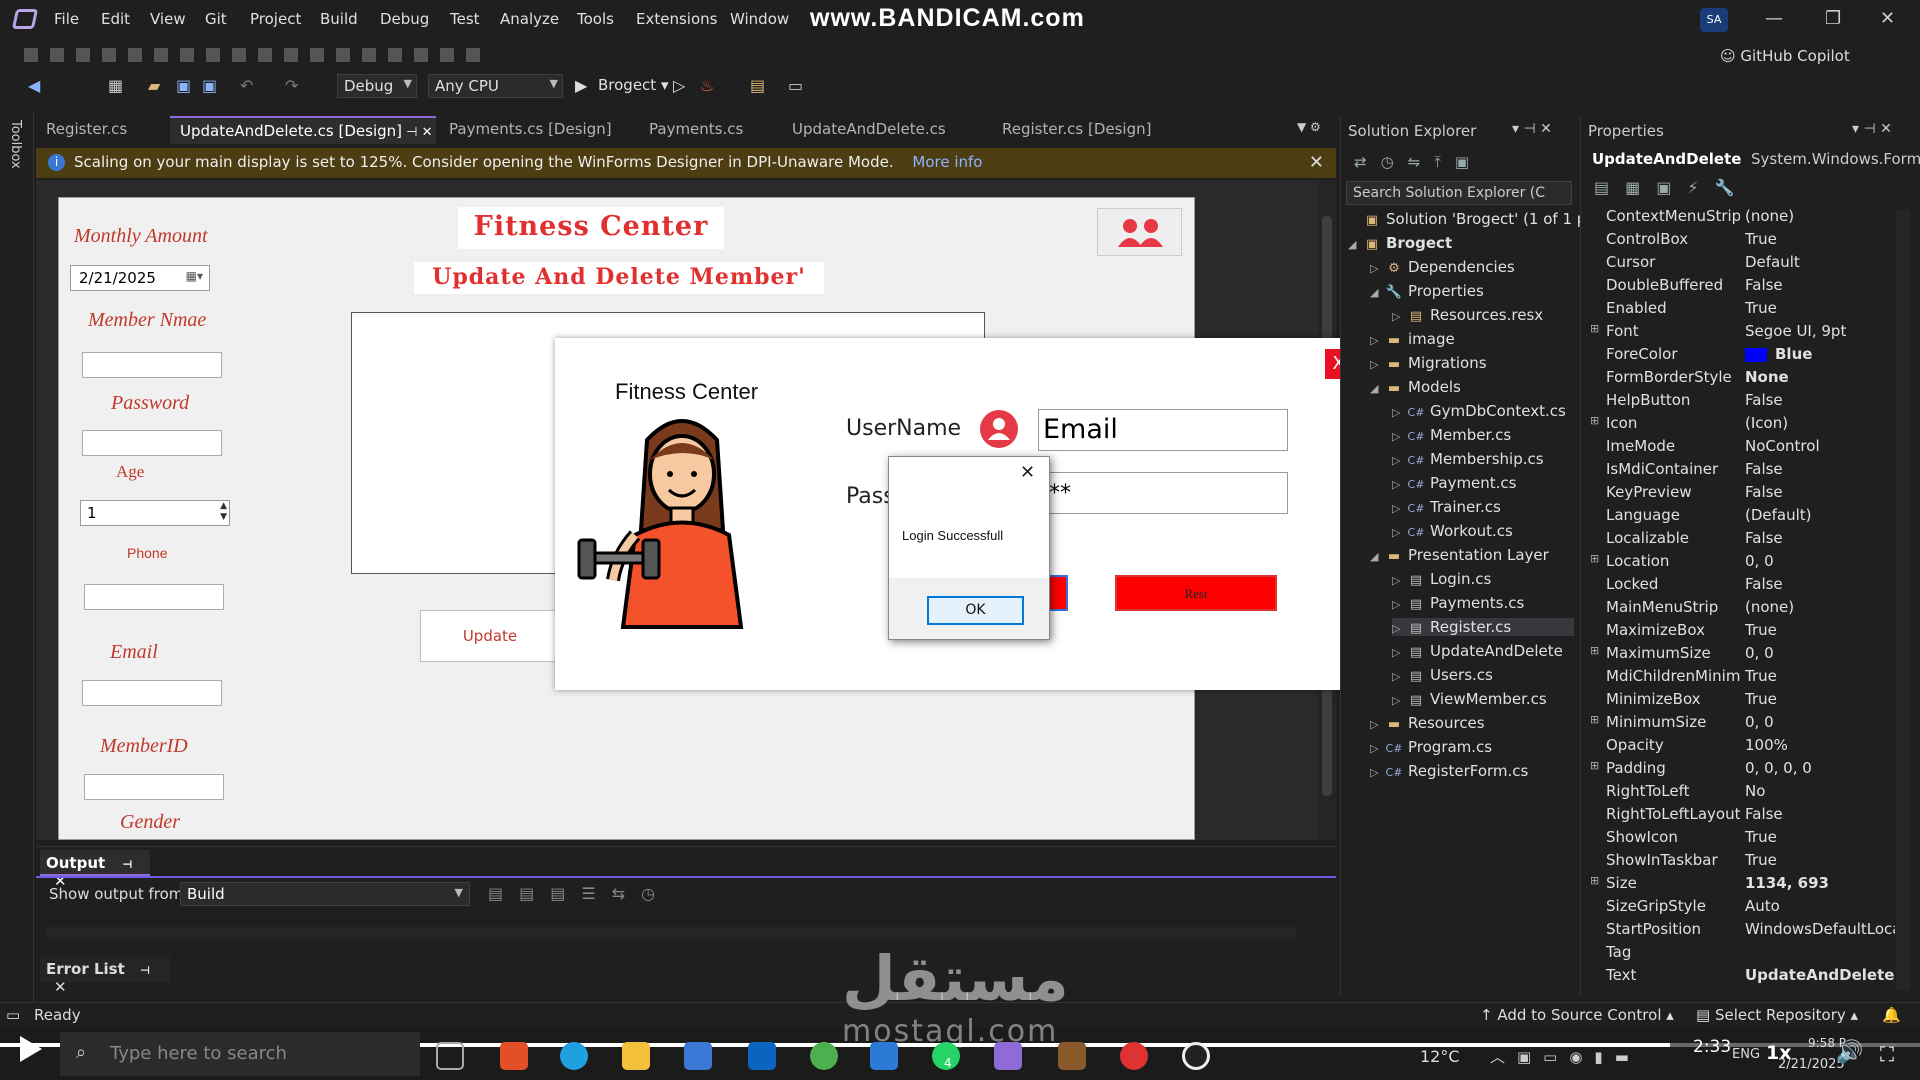 The height and width of the screenshot is (1080, 1920). What do you see at coordinates (1744, 655) in the screenshot?
I see `property-row-maximumsize: ⊞ MaximumSize 0, 0` at bounding box center [1744, 655].